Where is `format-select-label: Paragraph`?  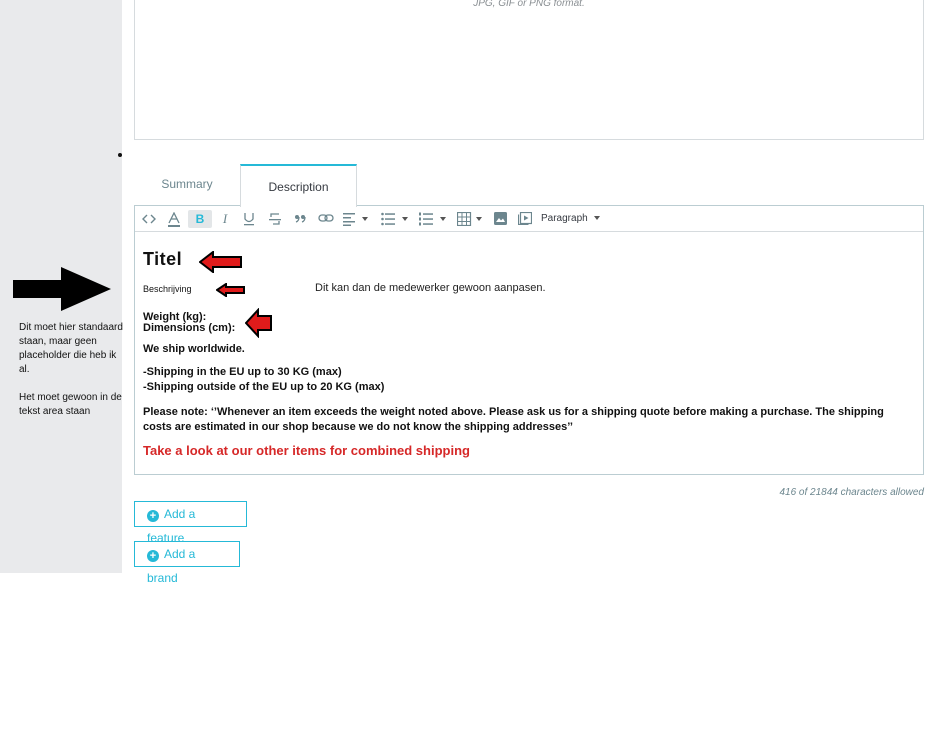 format-select-label: Paragraph is located at coordinates (564, 218).